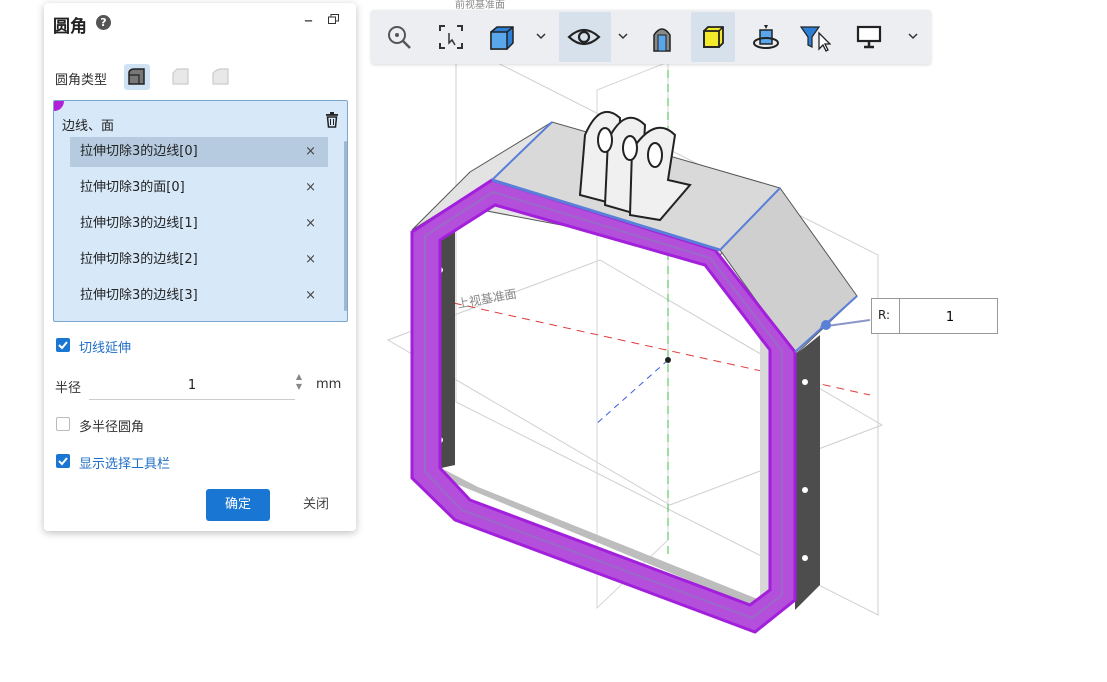 The height and width of the screenshot is (682, 1107). I want to click on fillet-constant-icon, so click(136, 76).